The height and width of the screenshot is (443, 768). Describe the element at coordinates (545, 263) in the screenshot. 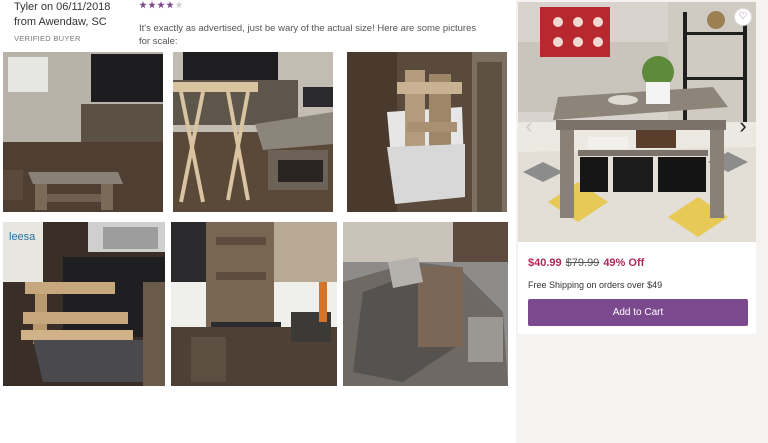

I see `sale-price: $40.99` at that location.